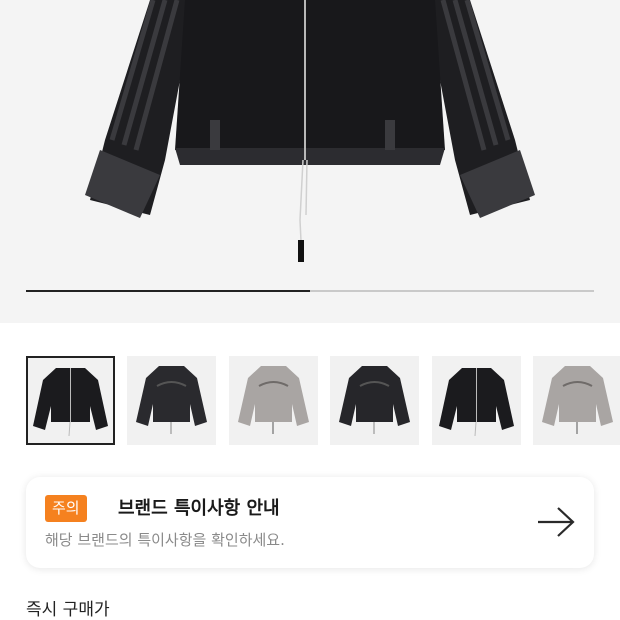 This screenshot has width=620, height=620. I want to click on instant-buy-price-label: 즉시 구매가, so click(68, 610).